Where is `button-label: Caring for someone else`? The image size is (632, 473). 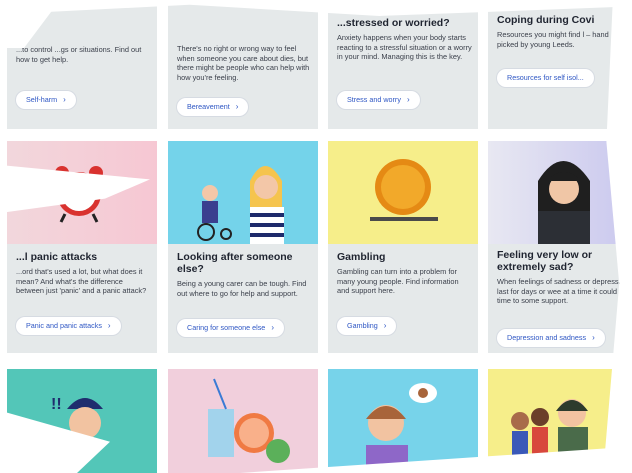
button-label: Caring for someone else is located at coordinates (226, 327).